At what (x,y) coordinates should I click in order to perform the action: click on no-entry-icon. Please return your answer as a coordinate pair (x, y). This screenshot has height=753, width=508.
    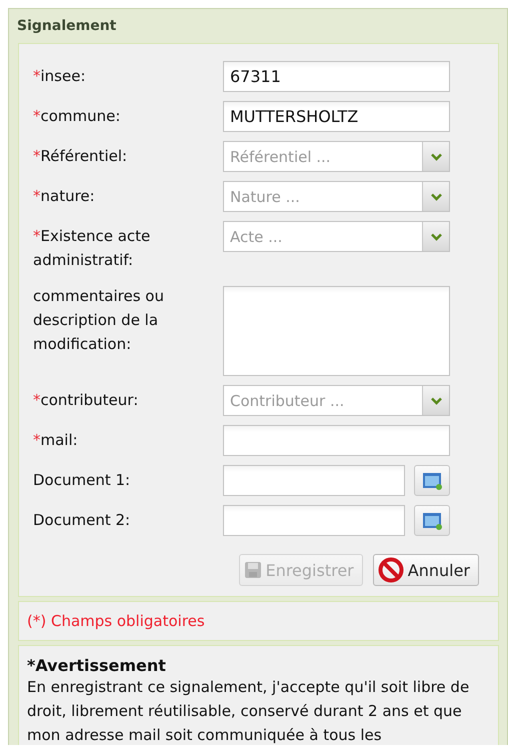
    Looking at the image, I should click on (391, 570).